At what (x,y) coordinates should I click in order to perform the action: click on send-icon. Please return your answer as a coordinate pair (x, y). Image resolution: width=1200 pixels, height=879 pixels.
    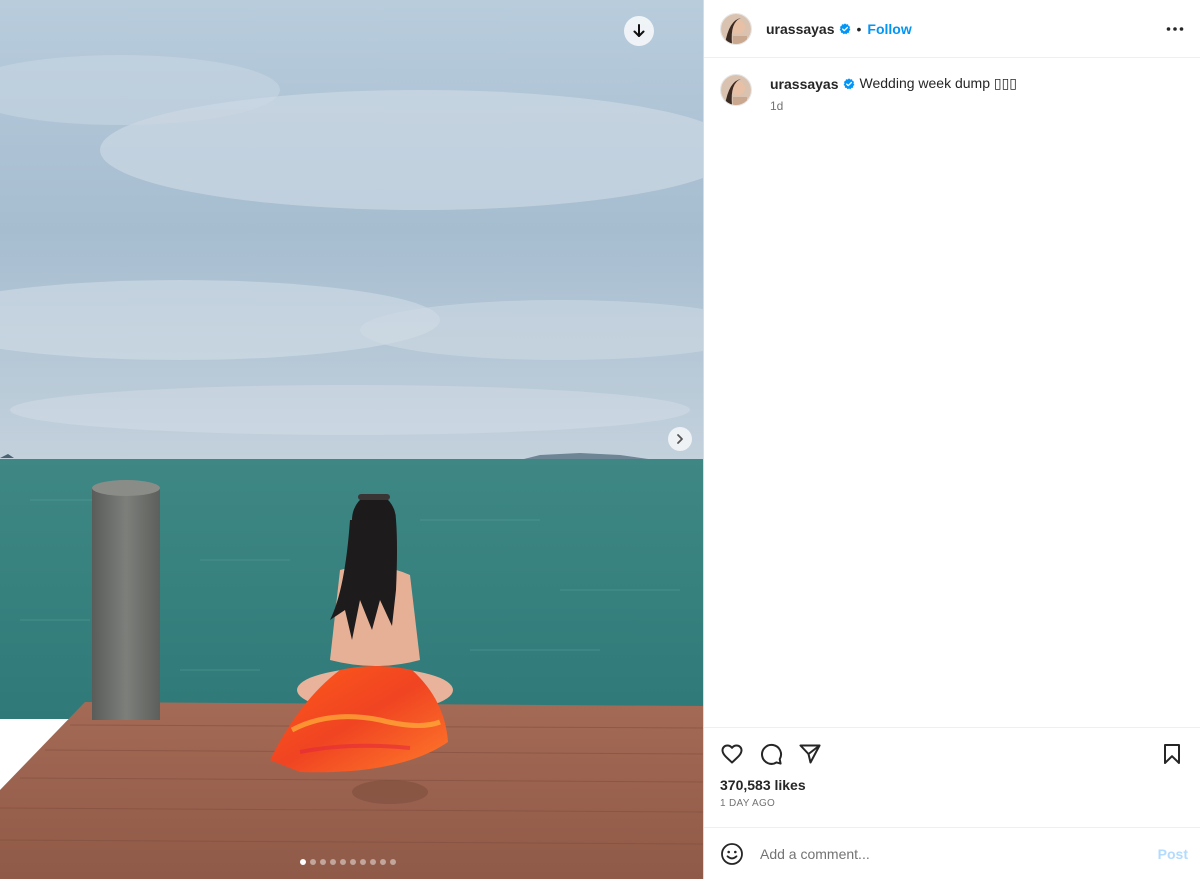
    Looking at the image, I should click on (810, 754).